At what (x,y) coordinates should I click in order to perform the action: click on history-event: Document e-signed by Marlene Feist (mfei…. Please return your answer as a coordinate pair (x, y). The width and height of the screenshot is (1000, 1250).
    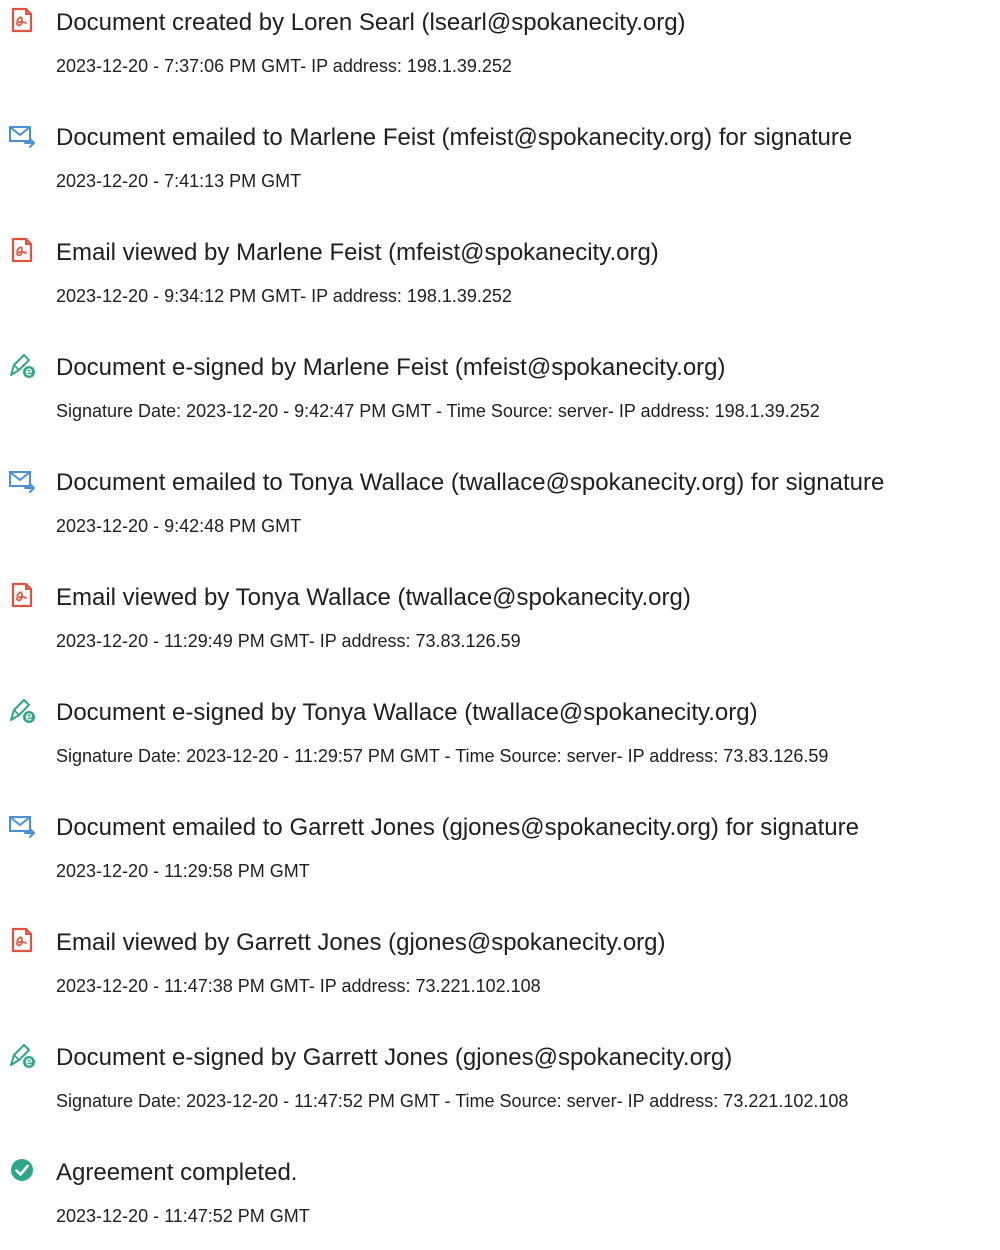
    Looking at the image, I should click on (500, 395).